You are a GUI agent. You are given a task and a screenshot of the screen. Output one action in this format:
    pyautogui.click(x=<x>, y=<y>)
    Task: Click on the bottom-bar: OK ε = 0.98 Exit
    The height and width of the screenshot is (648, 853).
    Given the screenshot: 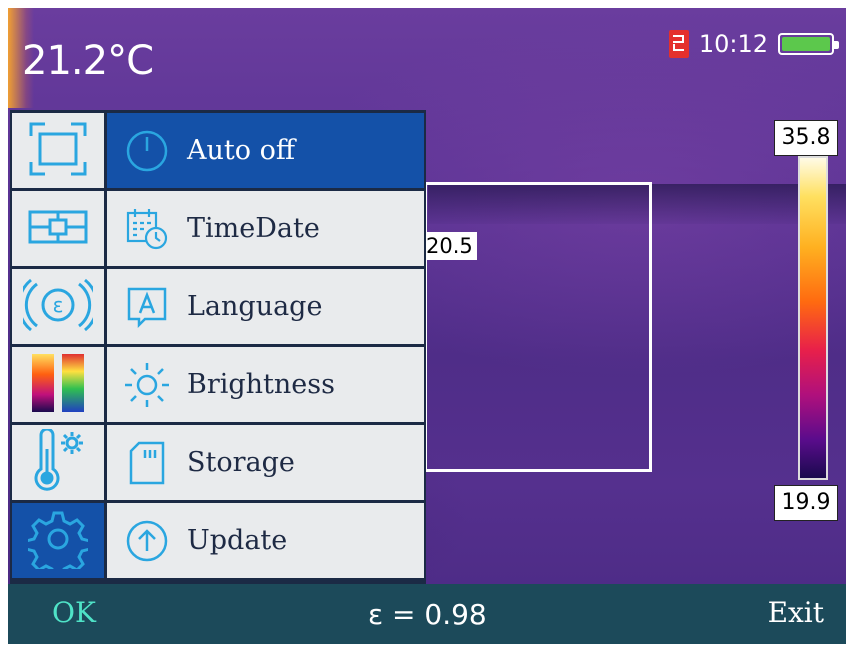 What is the action you would take?
    pyautogui.click(x=427, y=614)
    